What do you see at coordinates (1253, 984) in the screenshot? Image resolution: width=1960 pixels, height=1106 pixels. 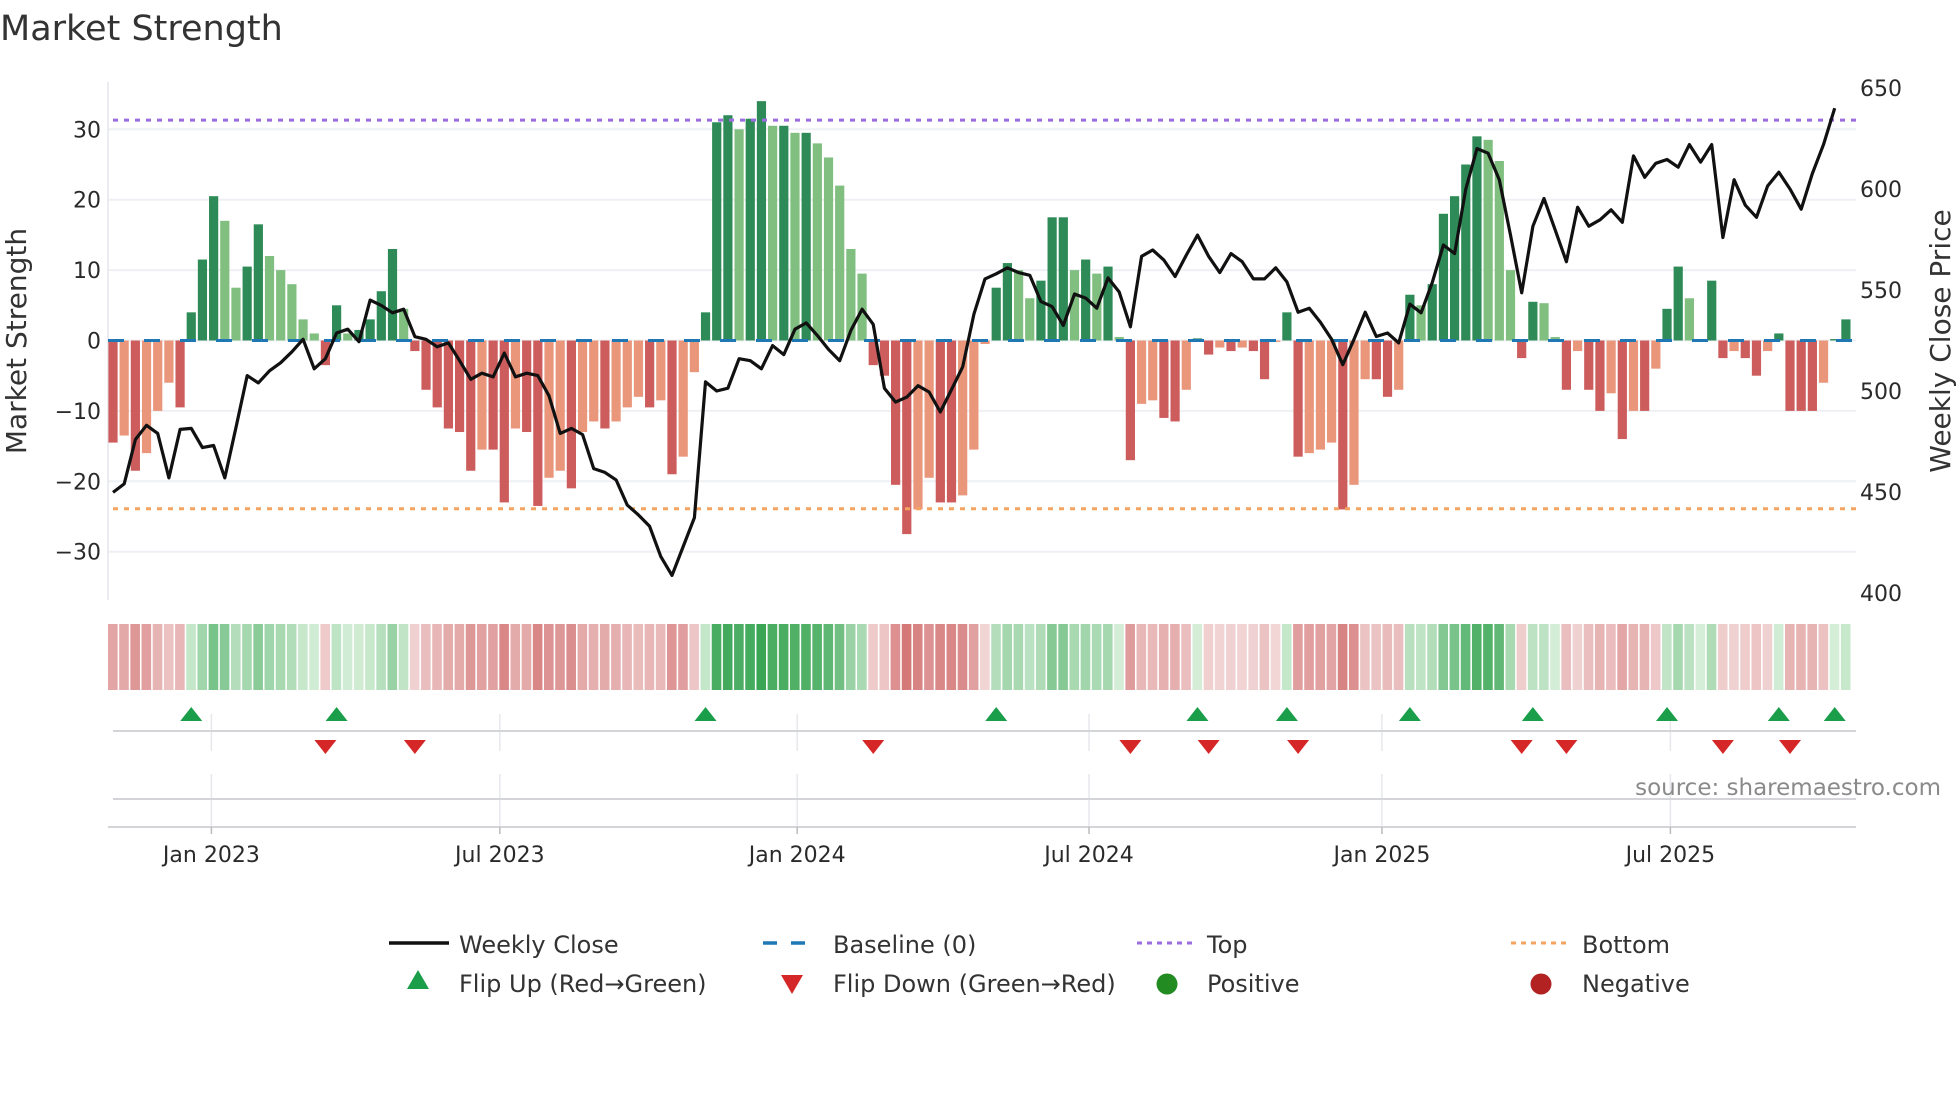 I see `legend-positive: Positive` at bounding box center [1253, 984].